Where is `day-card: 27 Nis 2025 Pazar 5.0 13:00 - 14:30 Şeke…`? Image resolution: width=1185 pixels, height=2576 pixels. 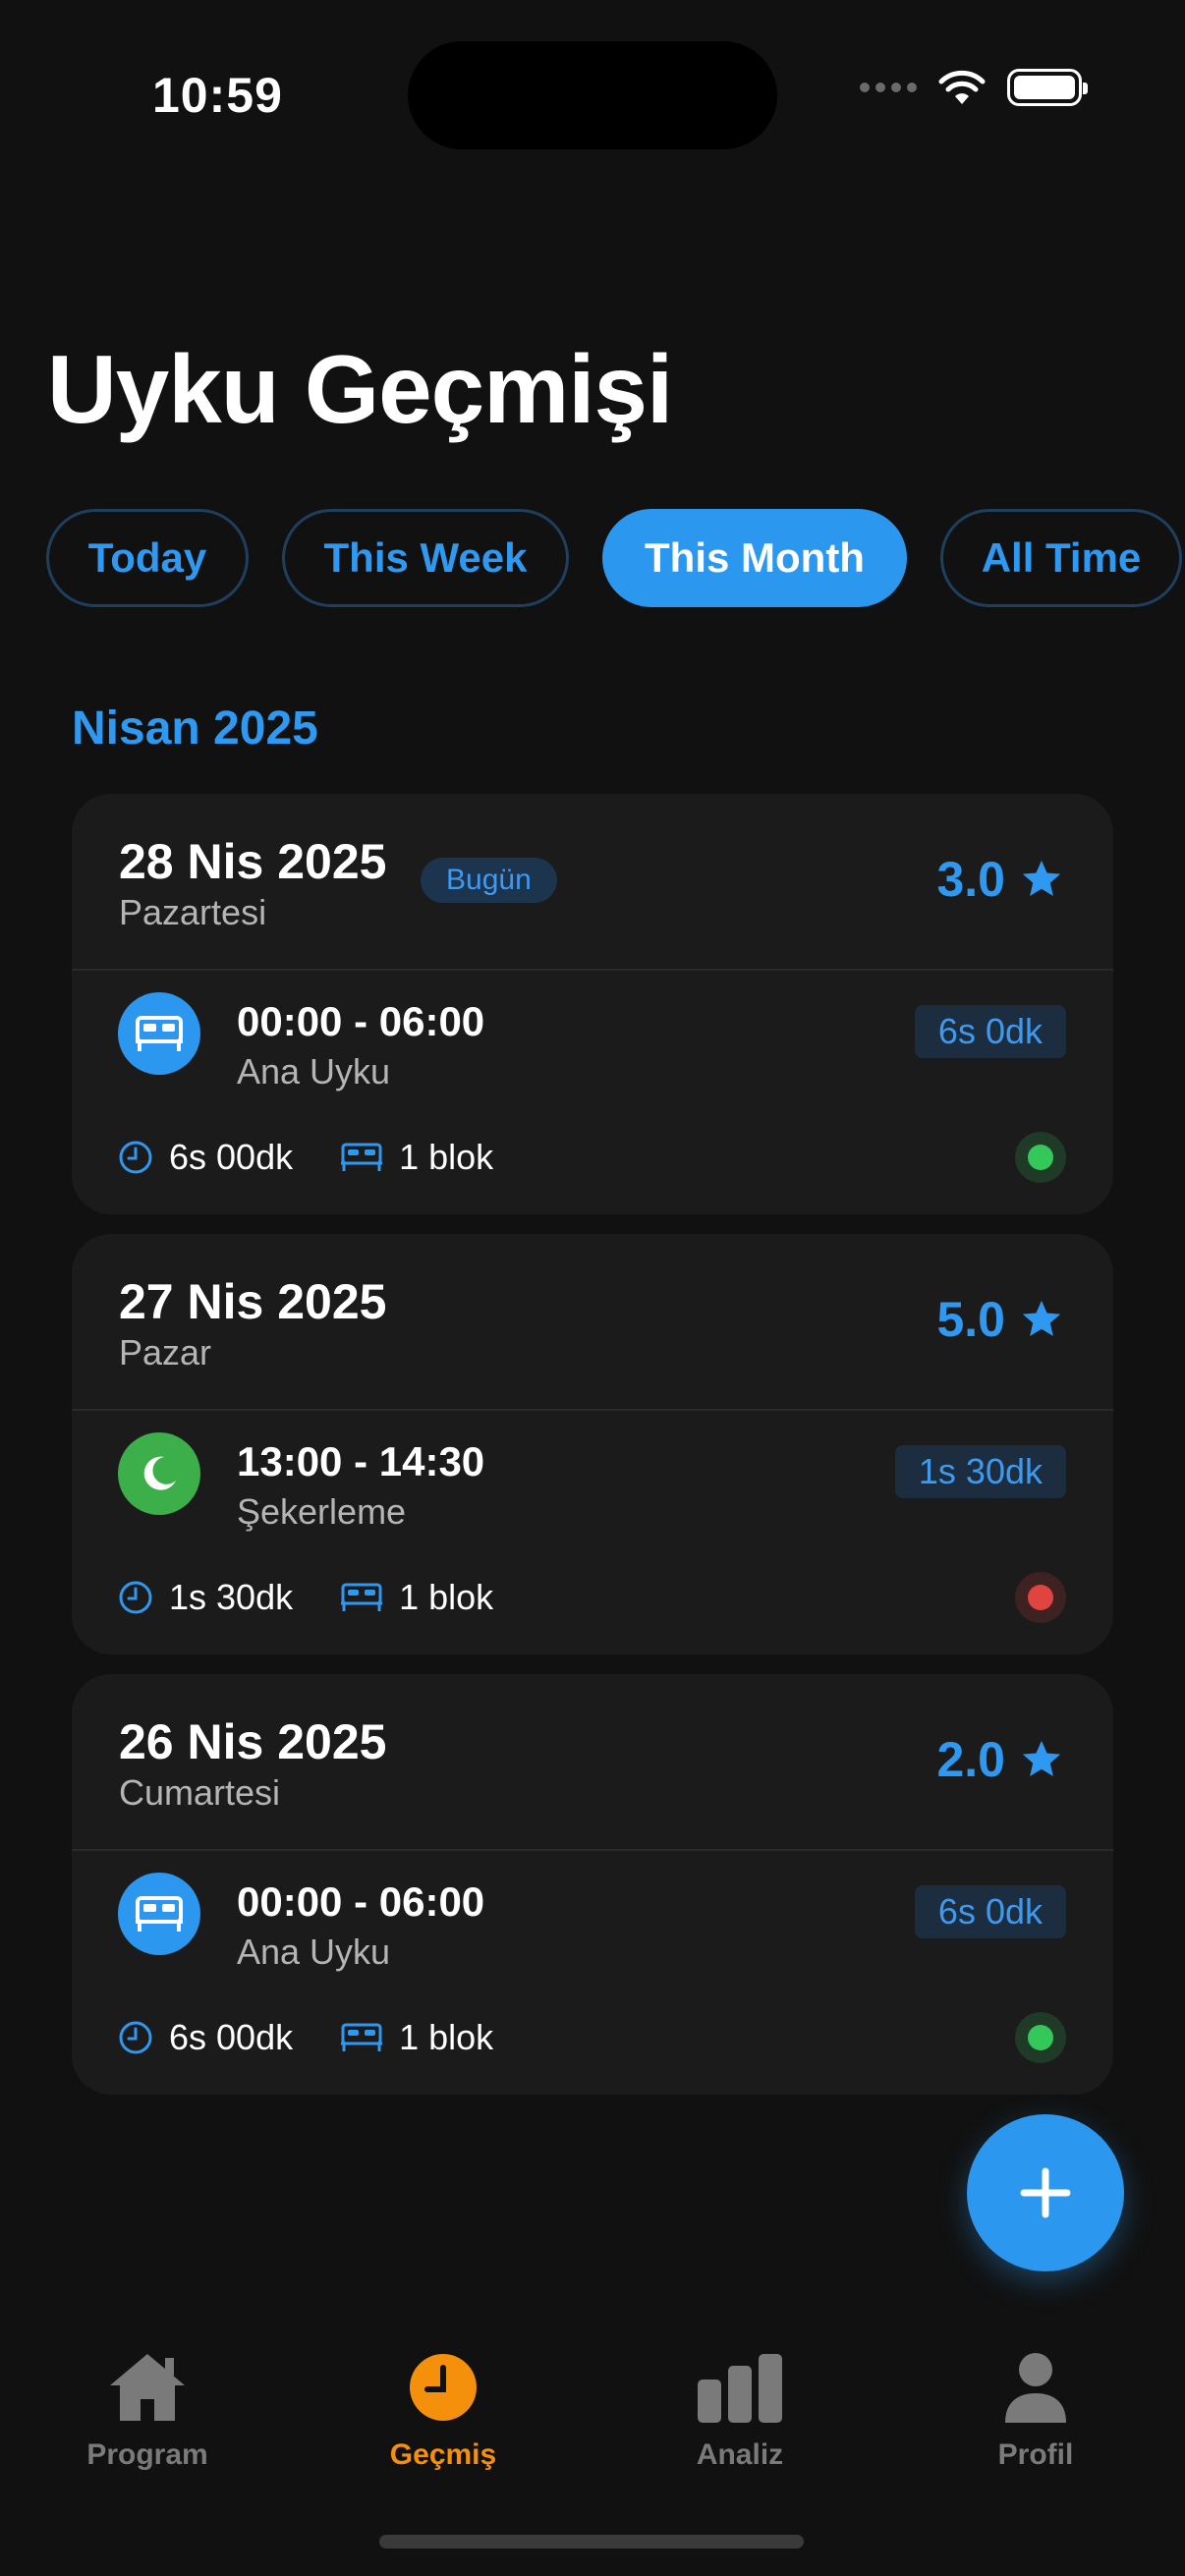
day-card: 27 Nis 2025 Pazar 5.0 13:00 - 14:30 Şeke… is located at coordinates (592, 1444).